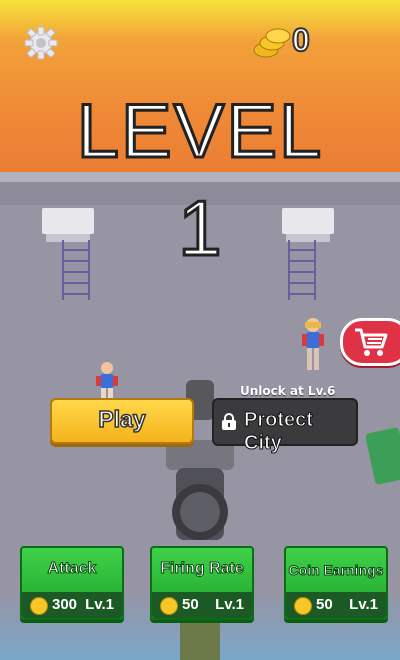  I want to click on unlock-hint: Unlock at Lv.6, so click(288, 391).